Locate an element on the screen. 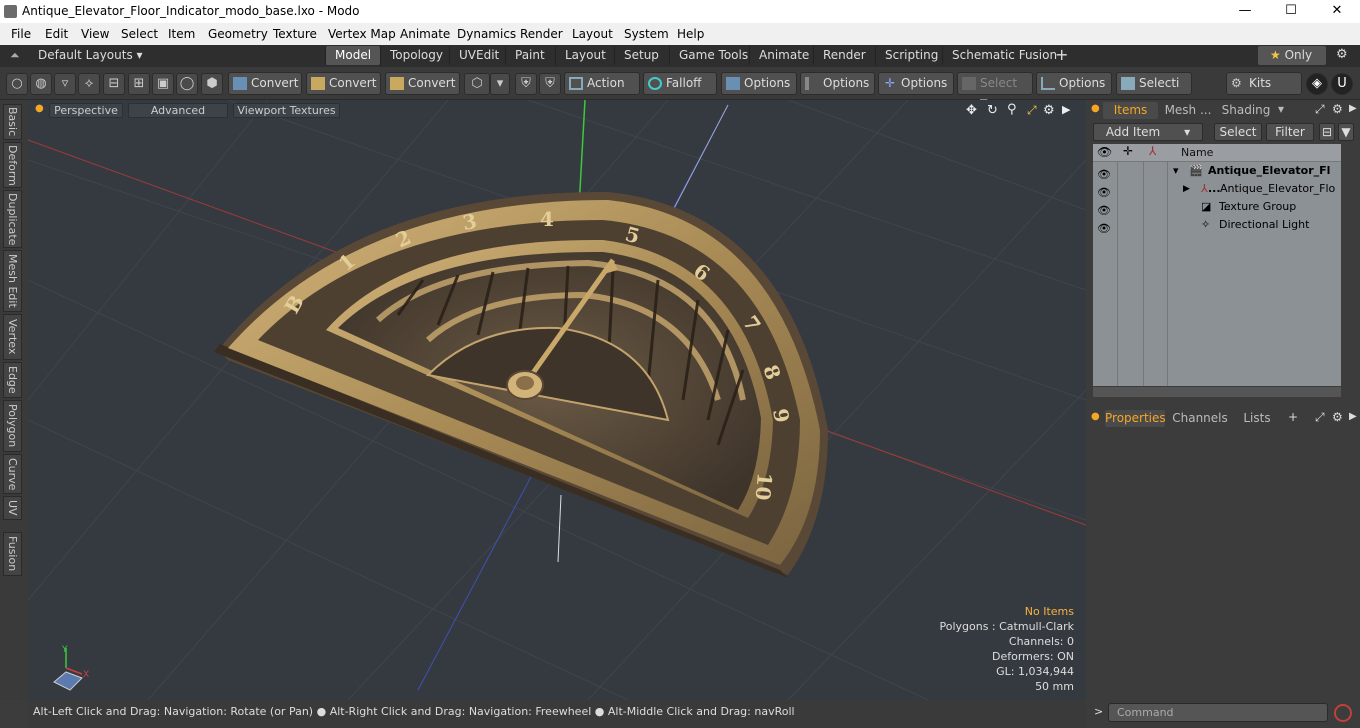  unity-icon: ◈ is located at coordinates (1317, 84).